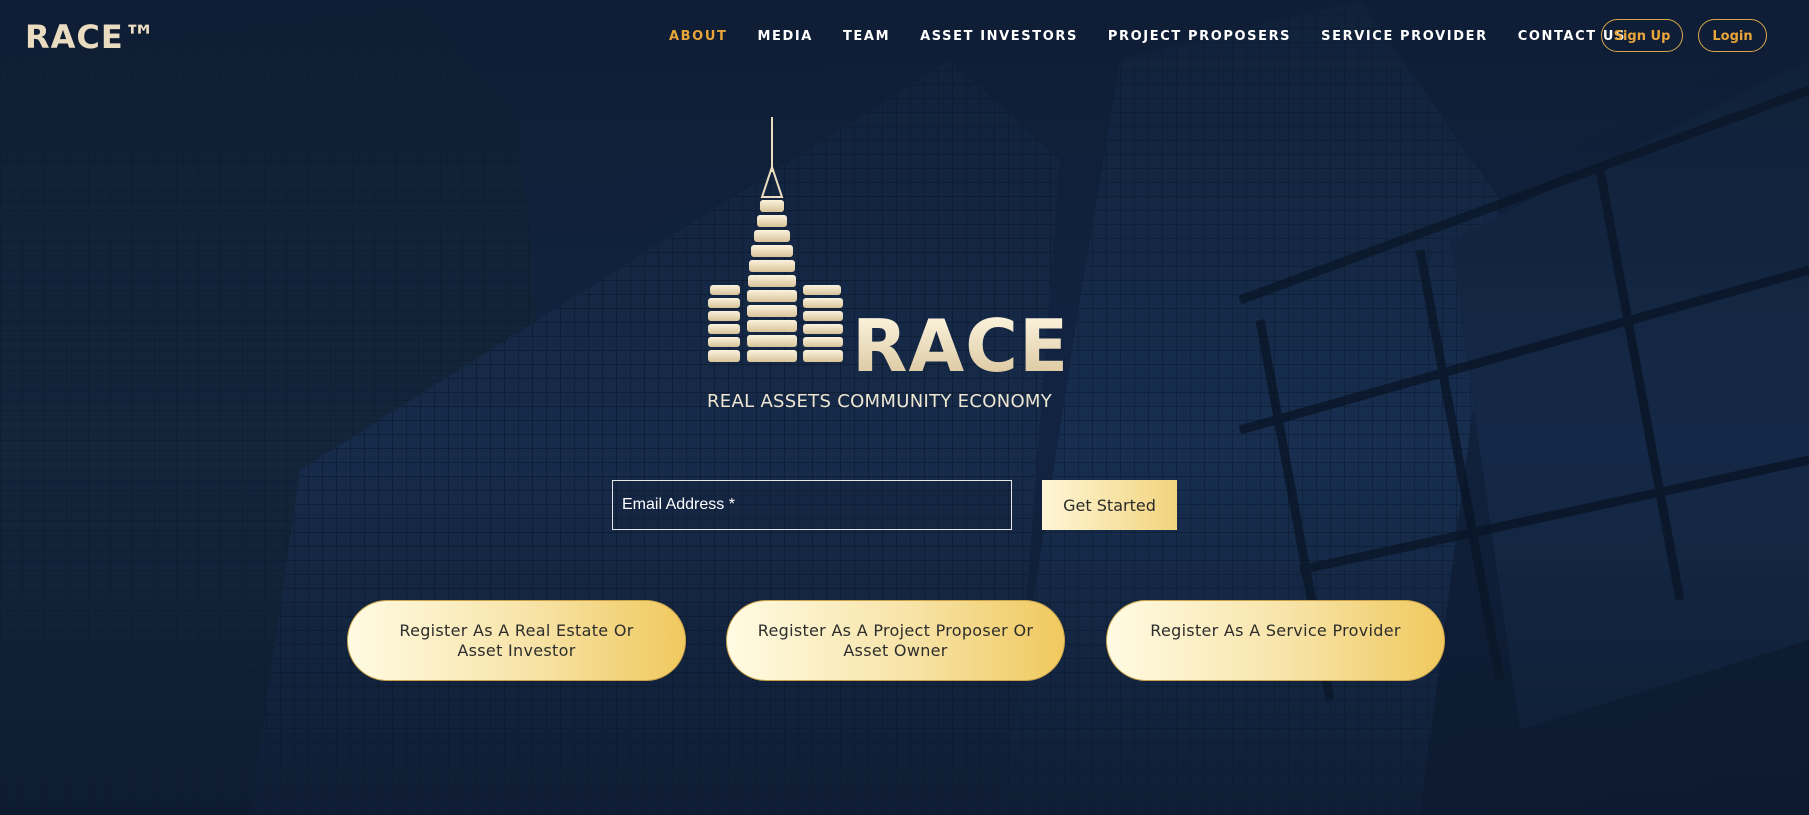 This screenshot has height=815, width=1809. I want to click on hero-wordmark: RACE, so click(961, 346).